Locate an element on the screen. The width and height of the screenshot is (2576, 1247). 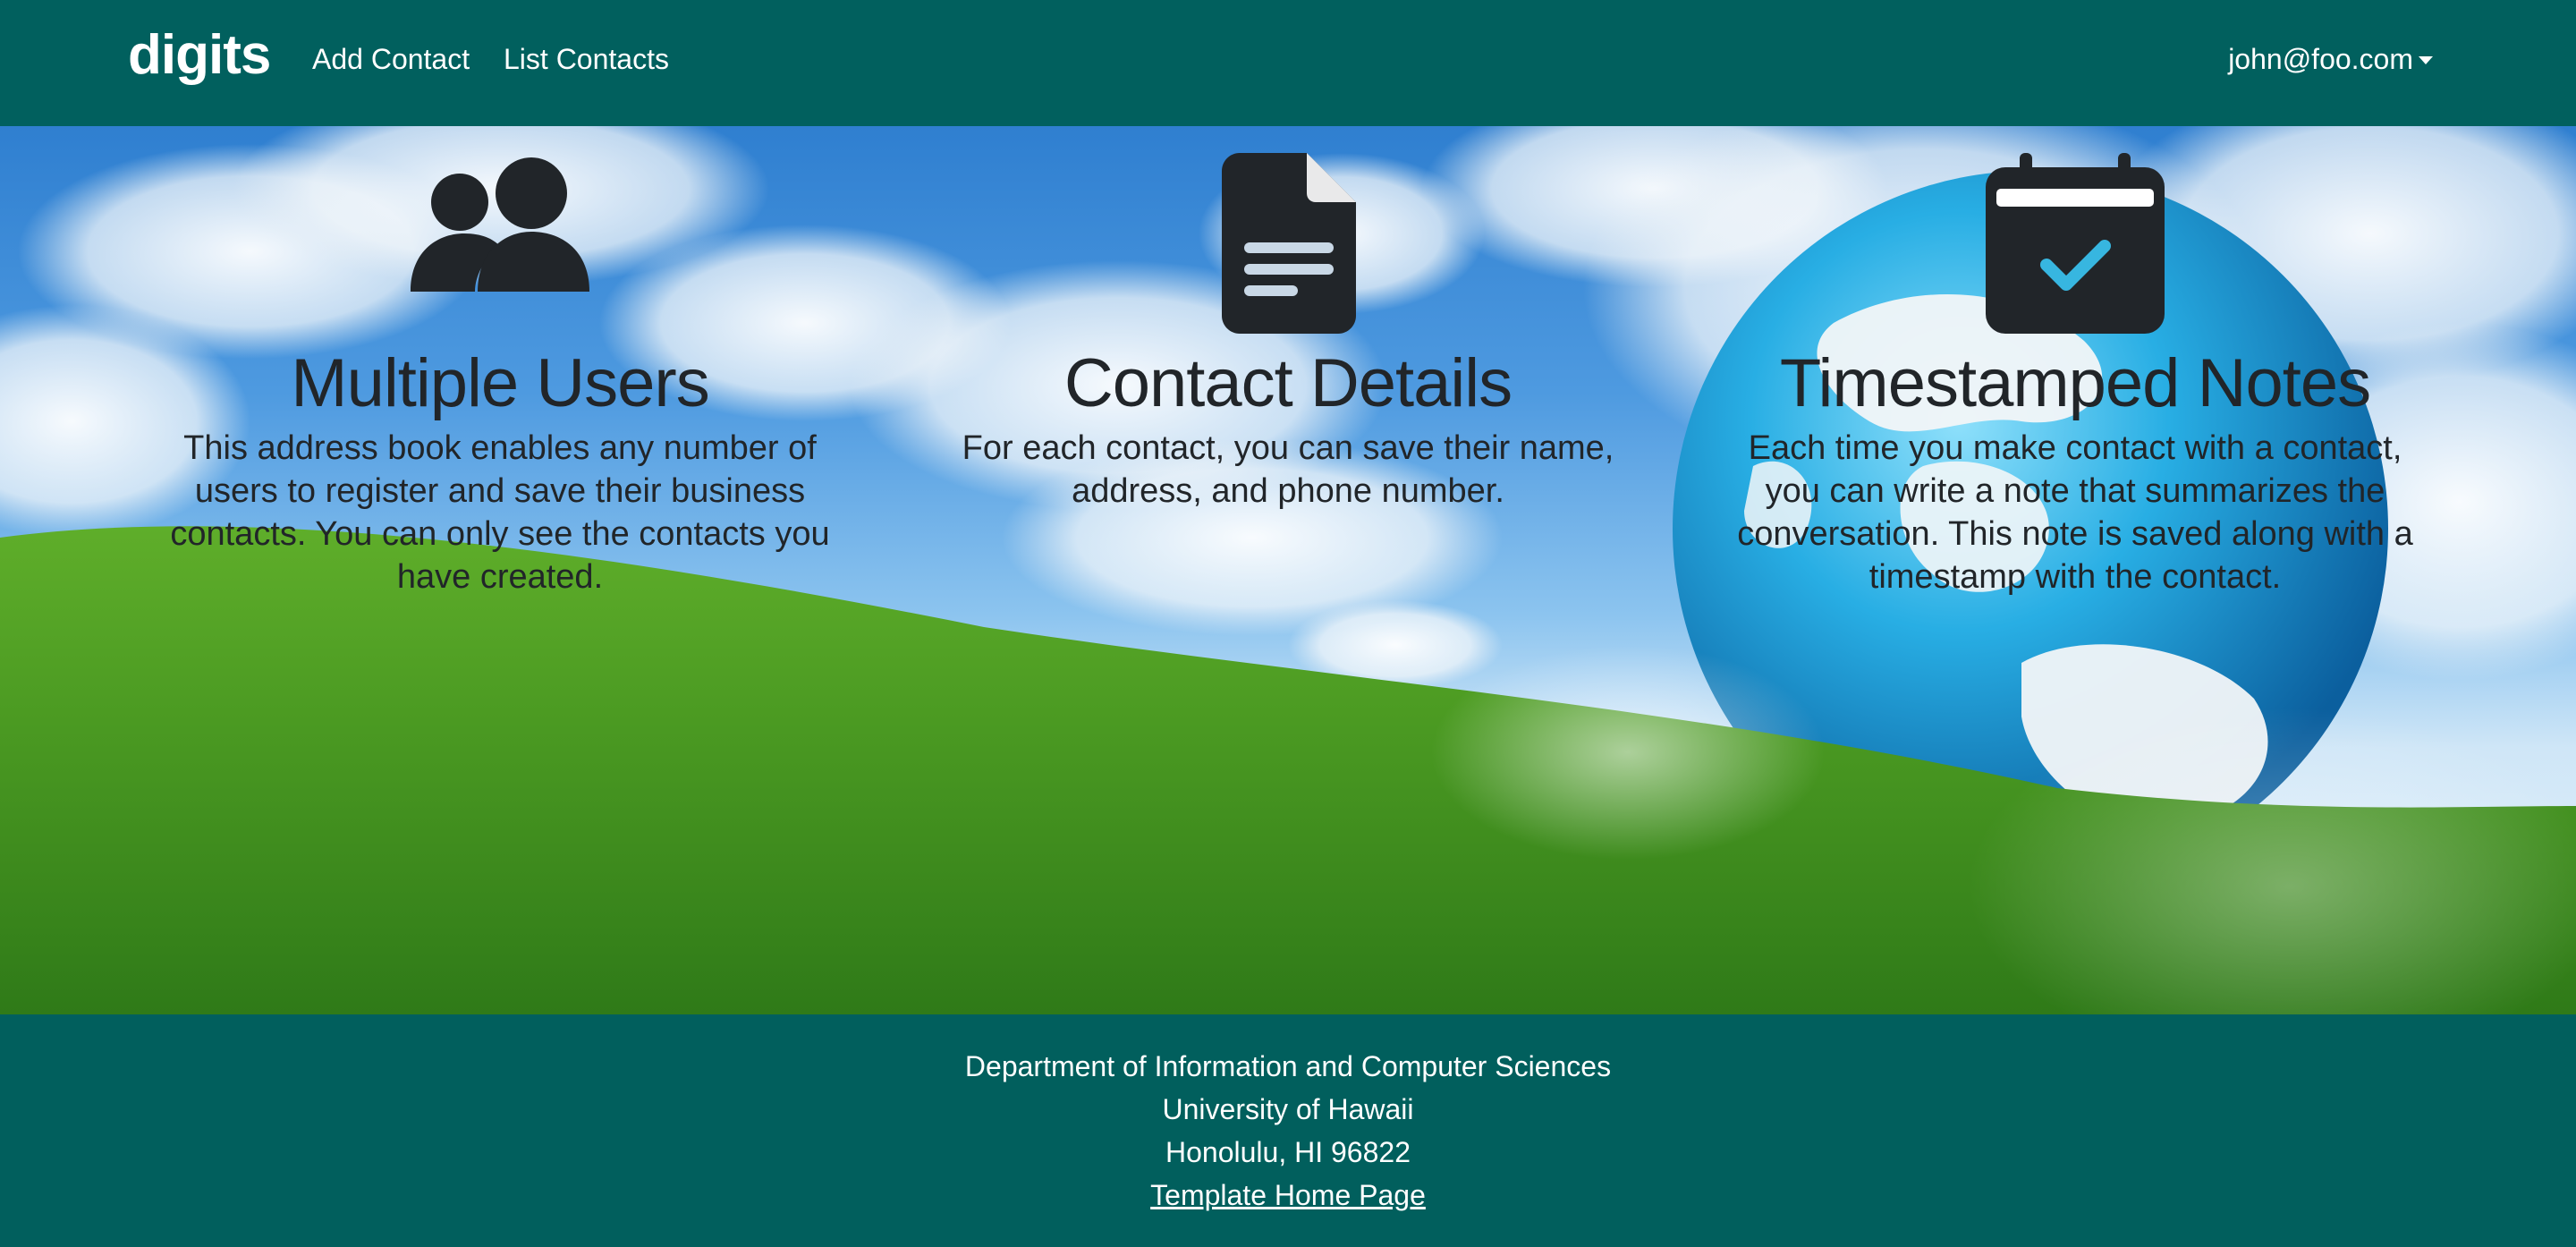
nav-list-contacts: List Contacts is located at coordinates (586, 59).